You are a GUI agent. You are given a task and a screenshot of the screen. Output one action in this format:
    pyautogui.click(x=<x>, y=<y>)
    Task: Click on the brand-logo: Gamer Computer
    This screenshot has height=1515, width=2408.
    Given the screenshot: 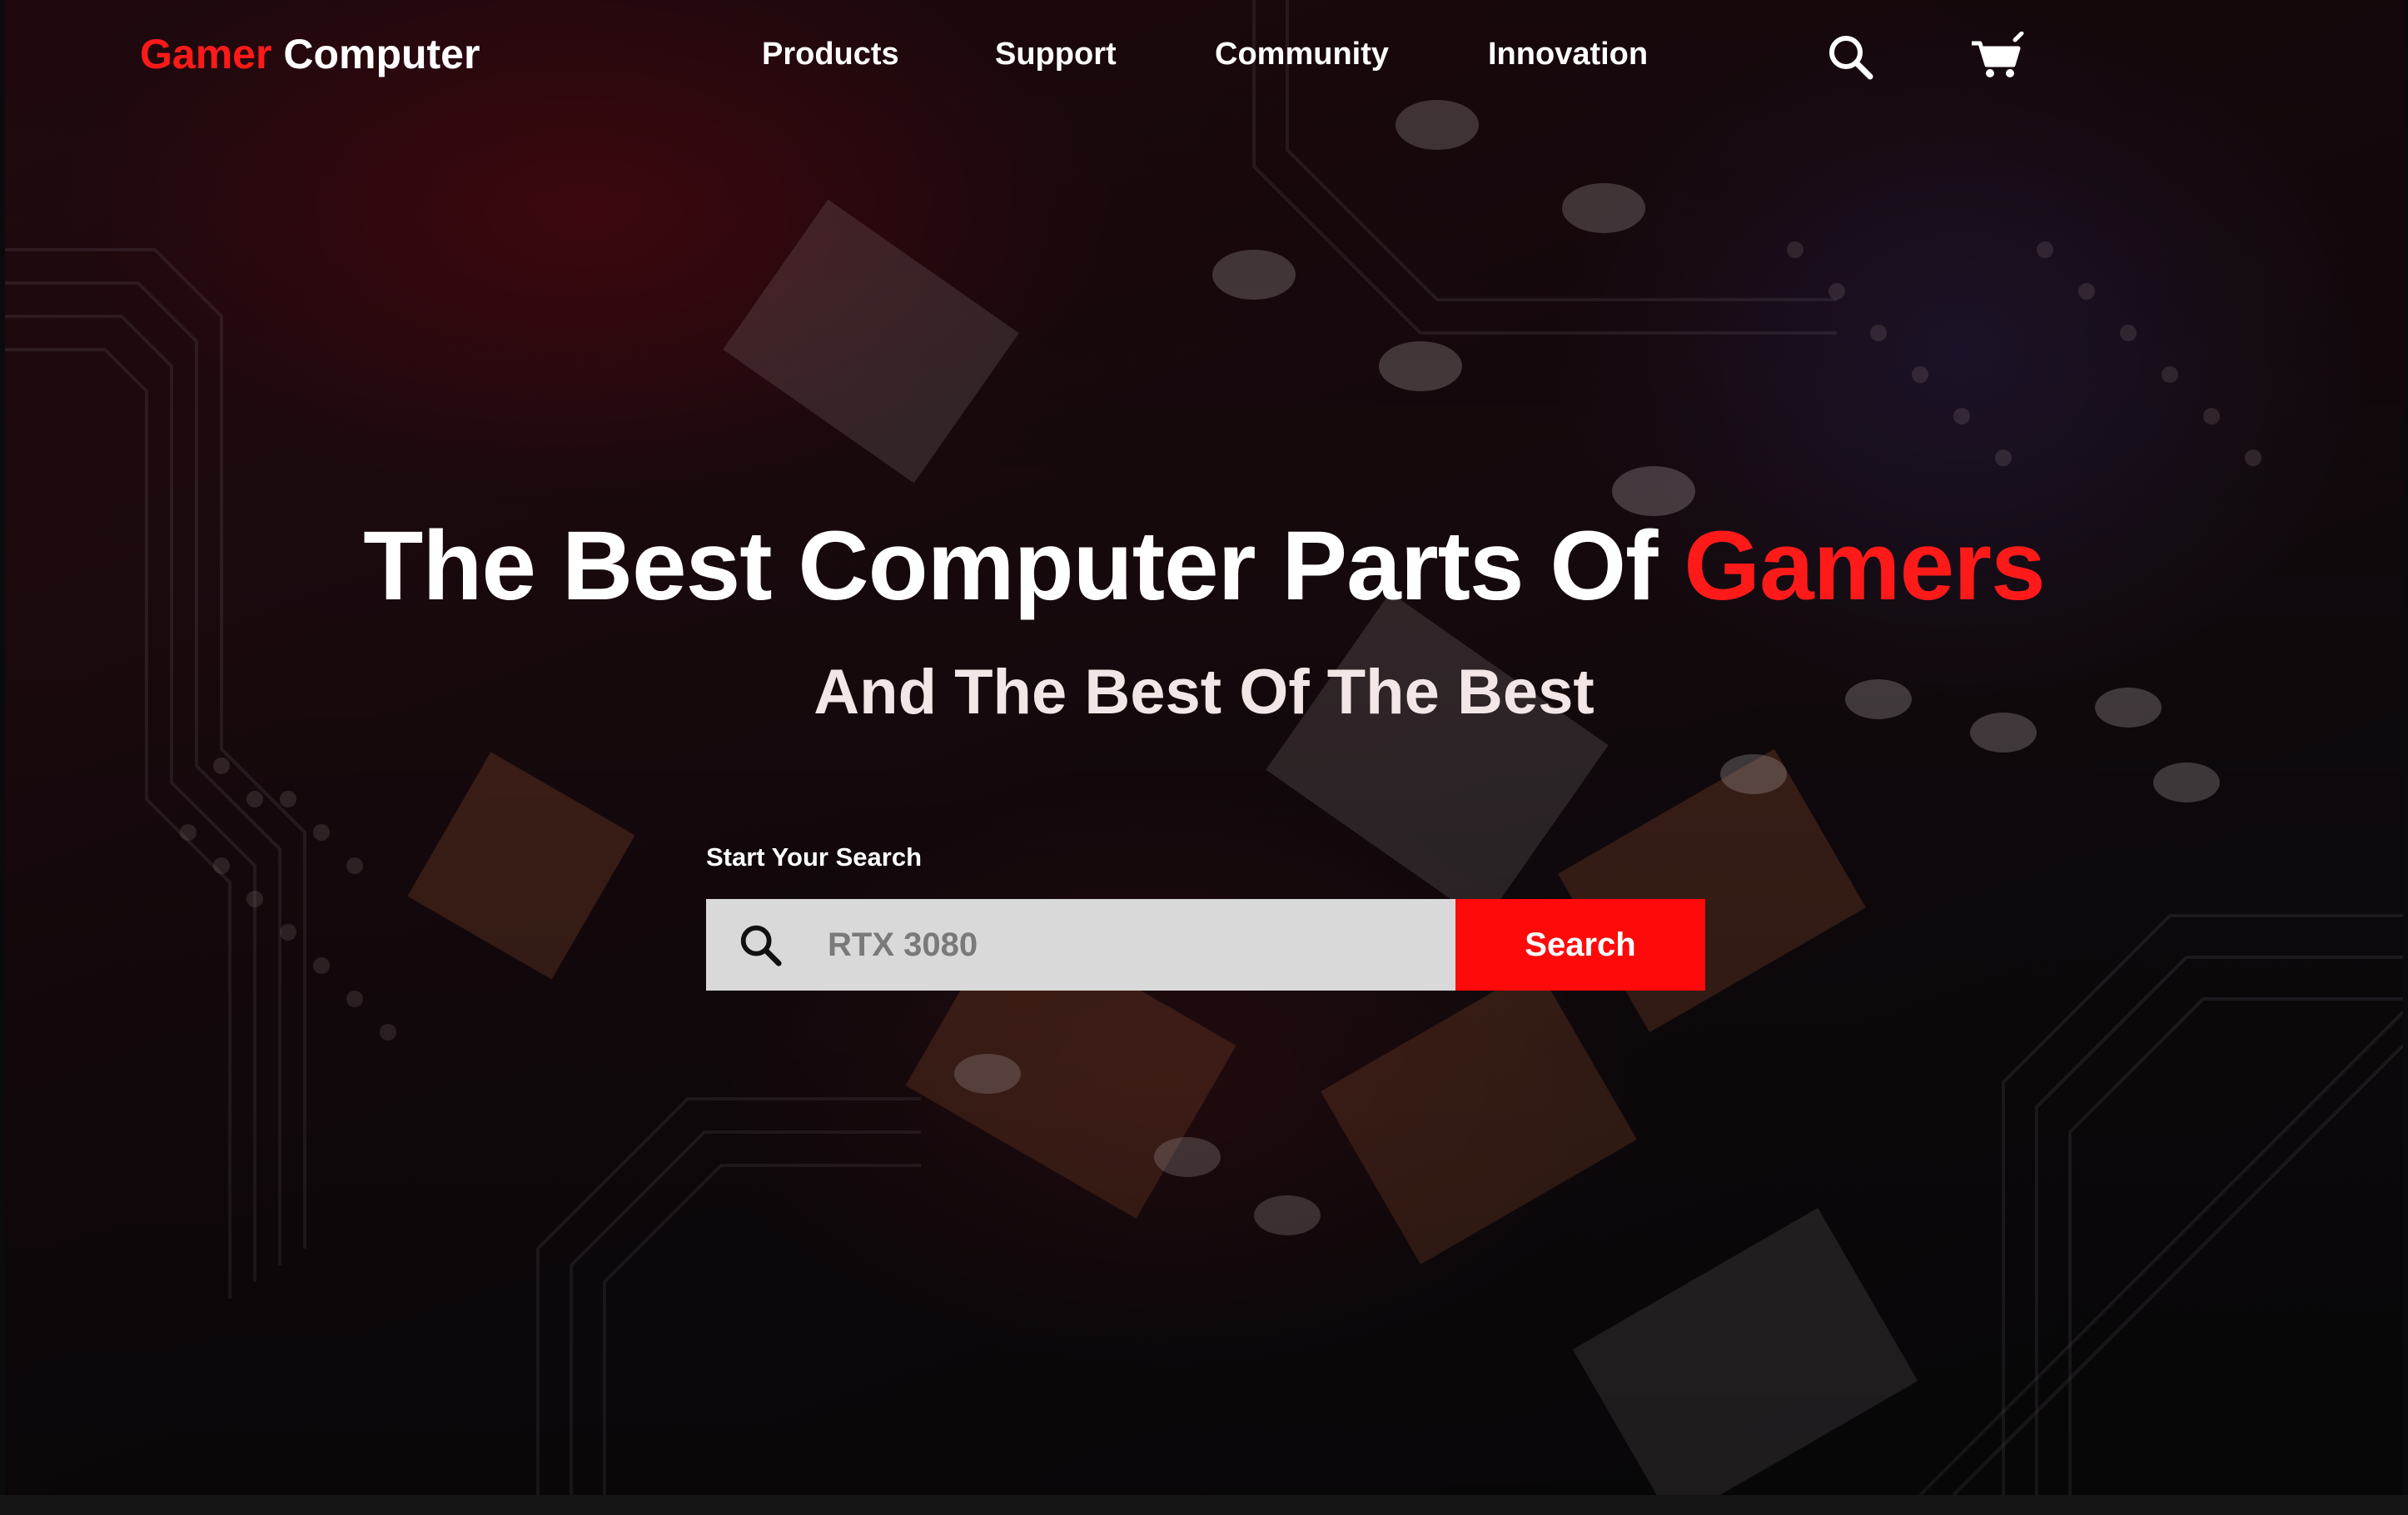 What is the action you would take?
    pyautogui.click(x=310, y=54)
    